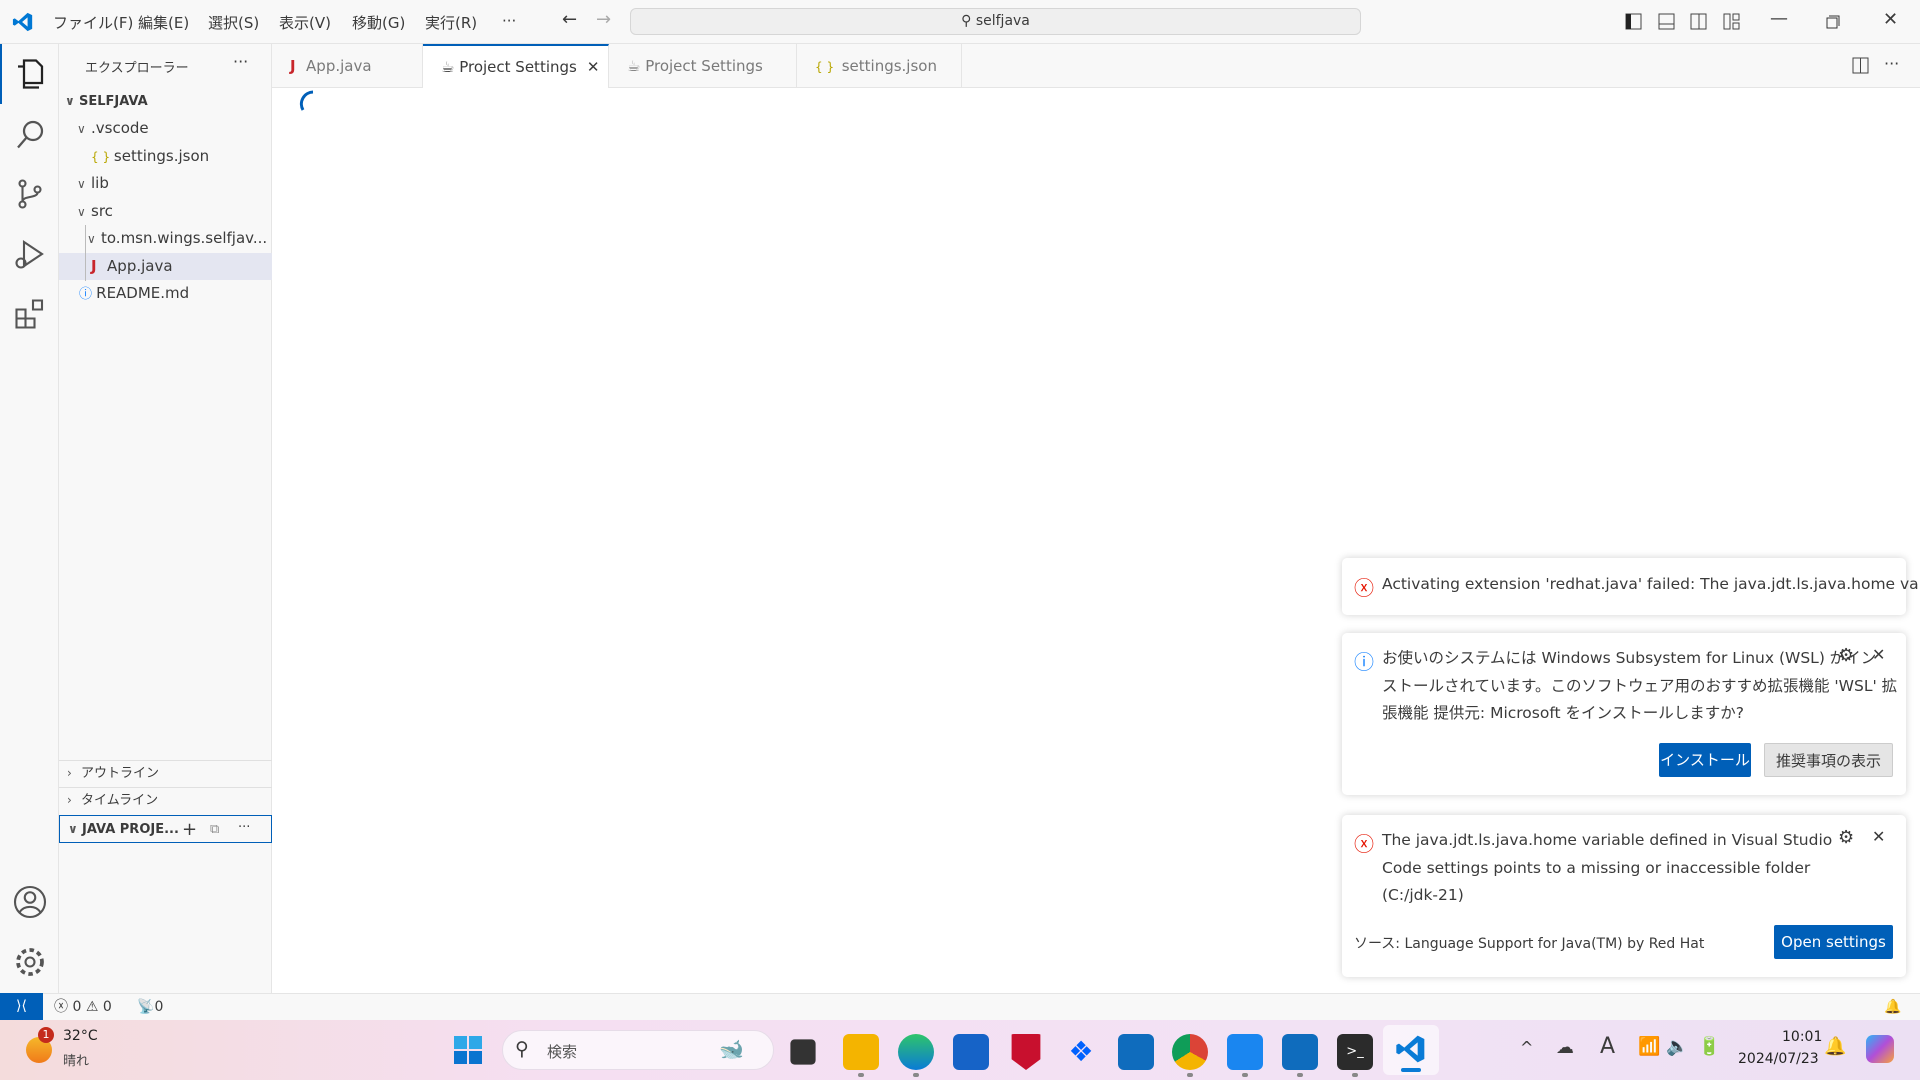 This screenshot has height=1080, width=1920. What do you see at coordinates (828, 67) in the screenshot?
I see `json-icon: { }` at bounding box center [828, 67].